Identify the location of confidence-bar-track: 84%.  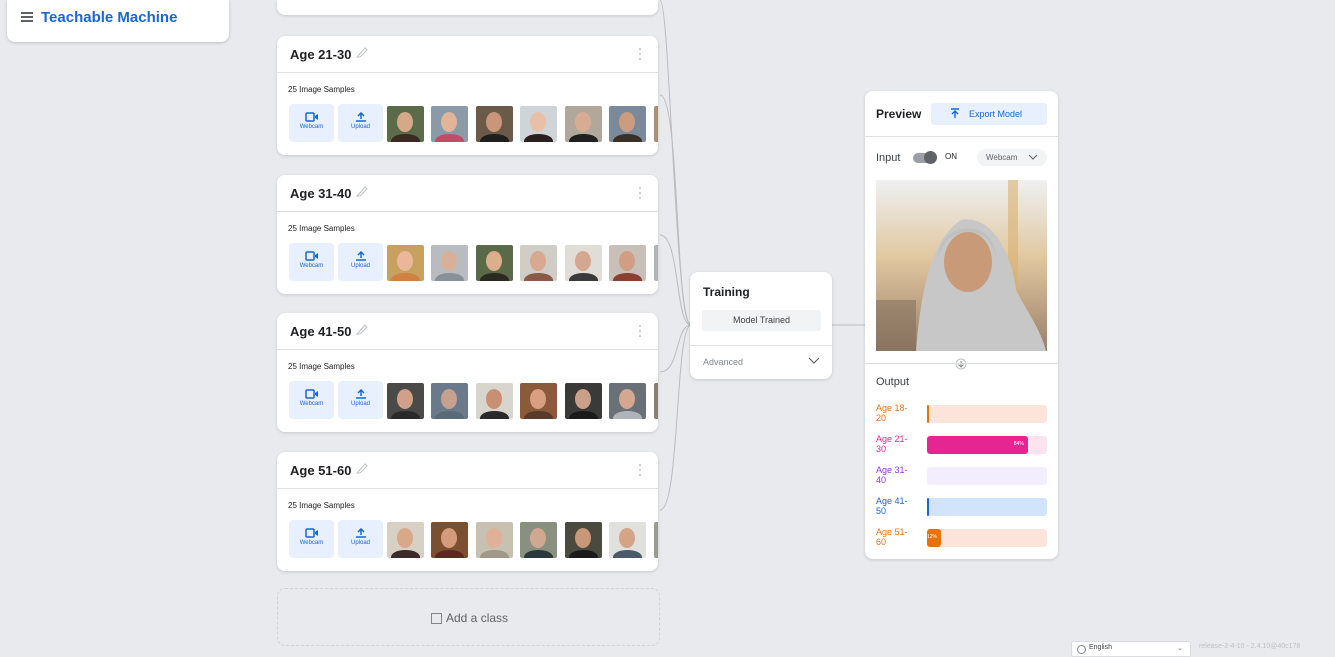
(987, 445).